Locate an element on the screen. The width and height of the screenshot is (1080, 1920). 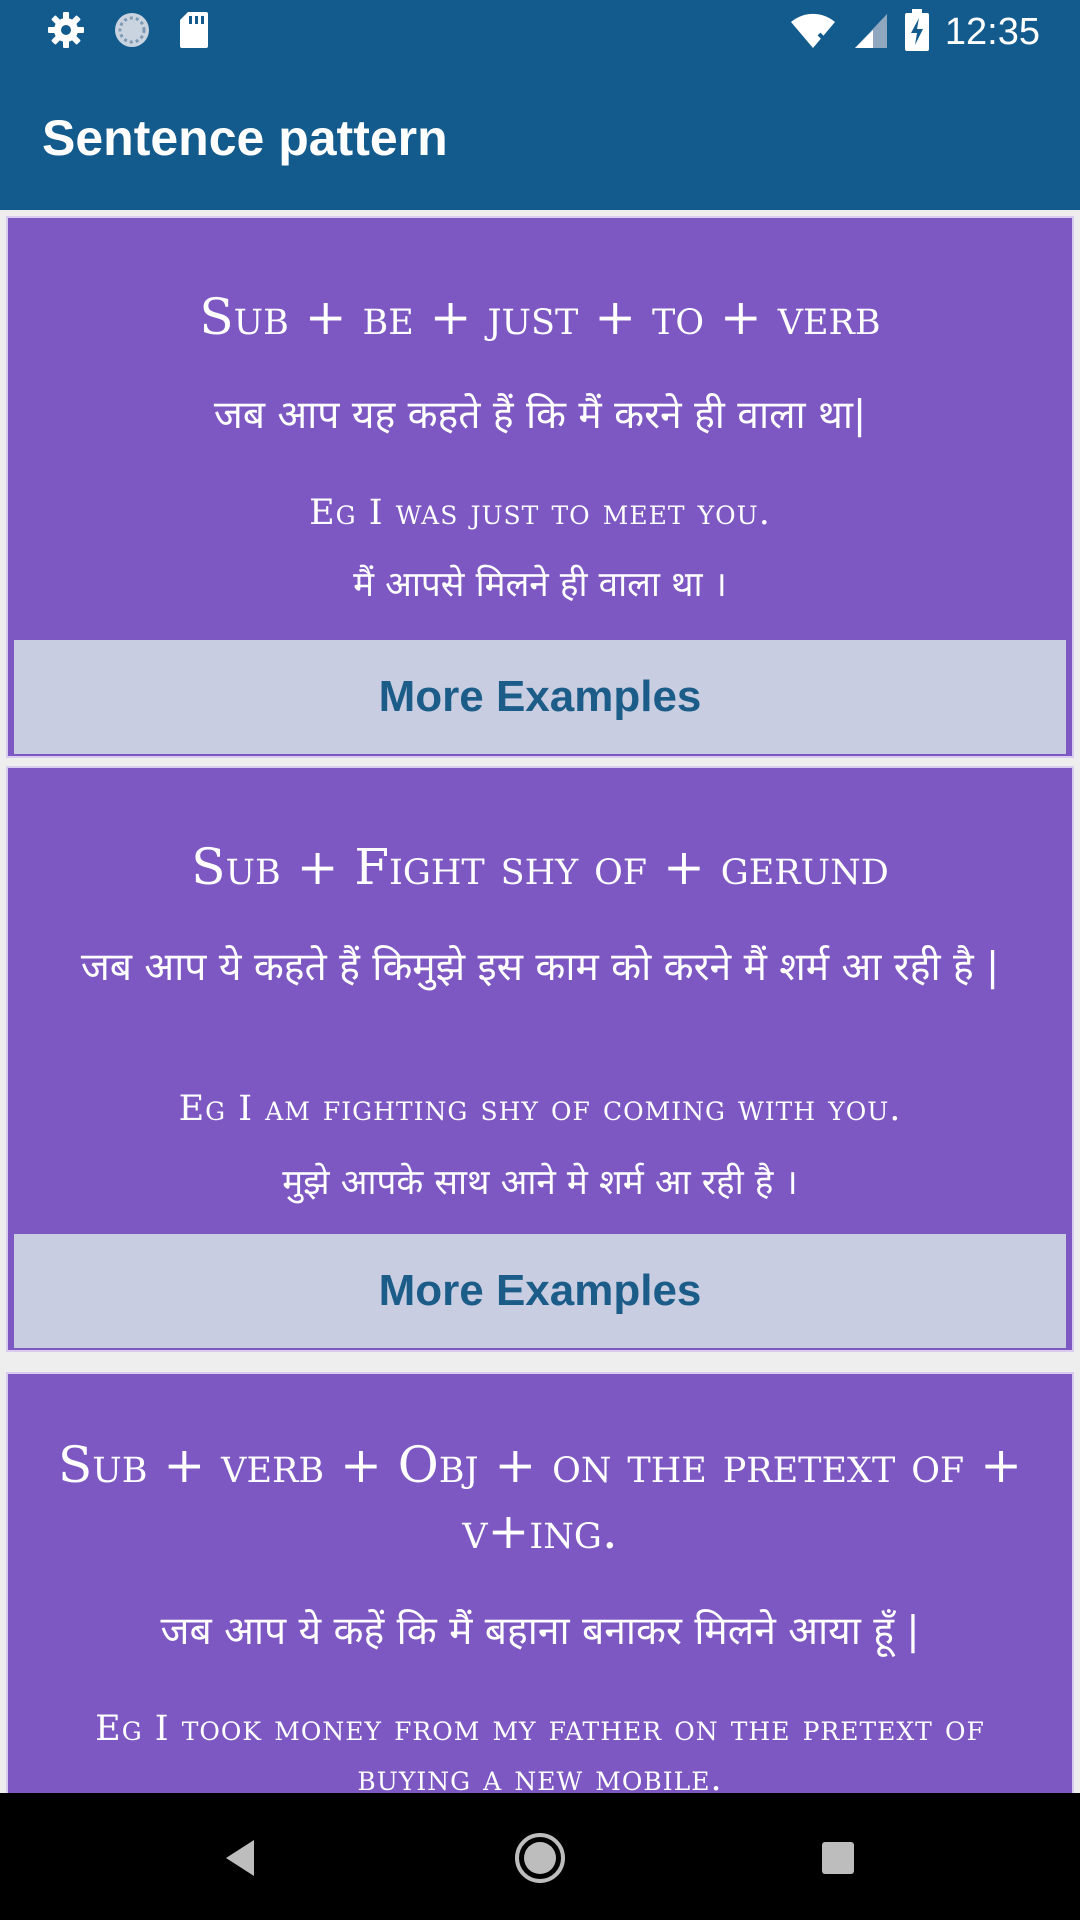
example-hindi: मुझे आपके साथ आने मे शर्म आ रही है । is located at coordinates (540, 1183).